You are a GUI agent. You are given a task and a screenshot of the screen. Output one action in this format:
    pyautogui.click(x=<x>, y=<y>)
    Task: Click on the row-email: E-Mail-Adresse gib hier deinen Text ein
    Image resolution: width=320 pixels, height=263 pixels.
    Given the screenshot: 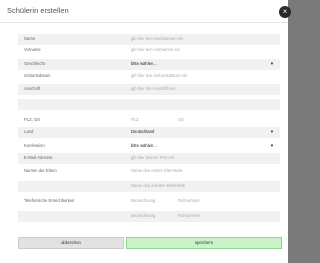 What is the action you would take?
    pyautogui.click(x=149, y=158)
    